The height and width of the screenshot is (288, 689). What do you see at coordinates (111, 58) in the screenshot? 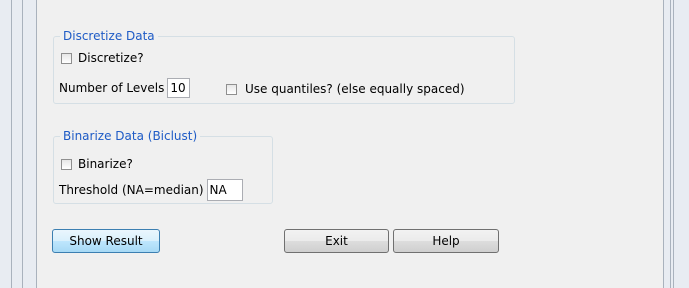
I see `discretize-checkbox-label: Discretize?` at bounding box center [111, 58].